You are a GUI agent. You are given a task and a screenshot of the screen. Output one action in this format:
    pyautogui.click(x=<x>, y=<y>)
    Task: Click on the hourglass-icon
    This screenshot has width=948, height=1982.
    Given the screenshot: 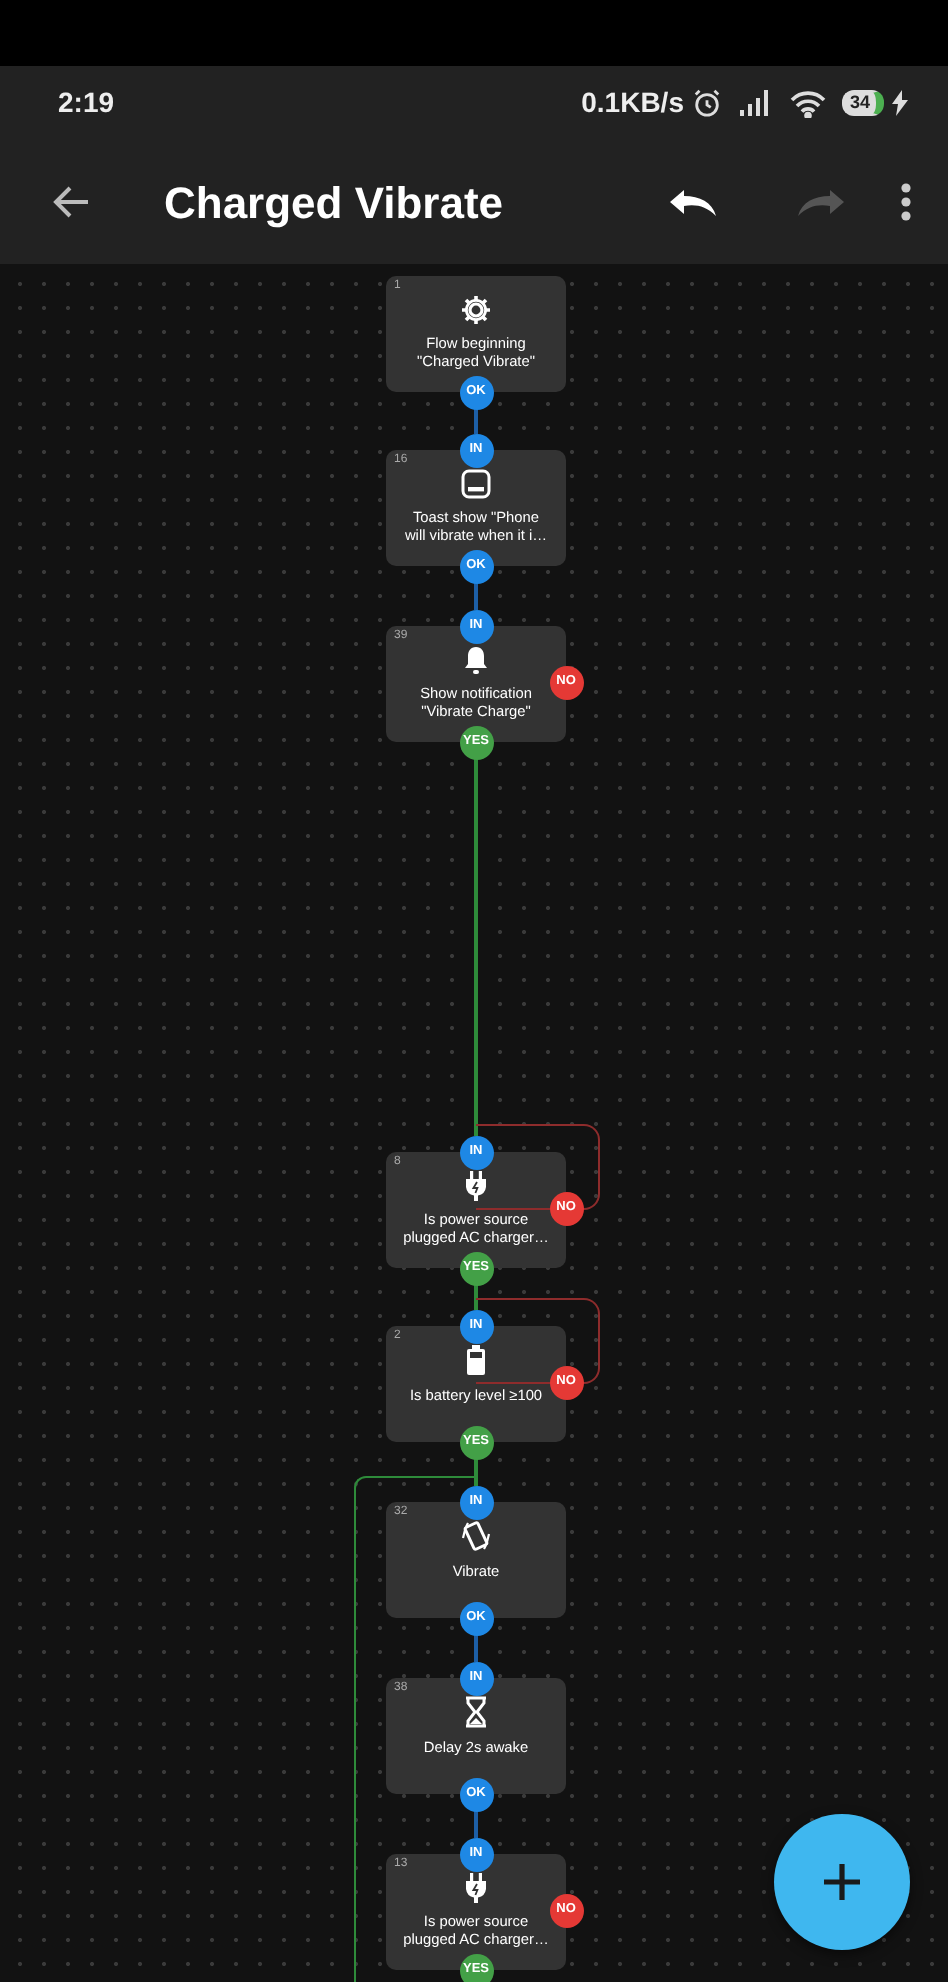 What is the action you would take?
    pyautogui.click(x=476, y=1712)
    